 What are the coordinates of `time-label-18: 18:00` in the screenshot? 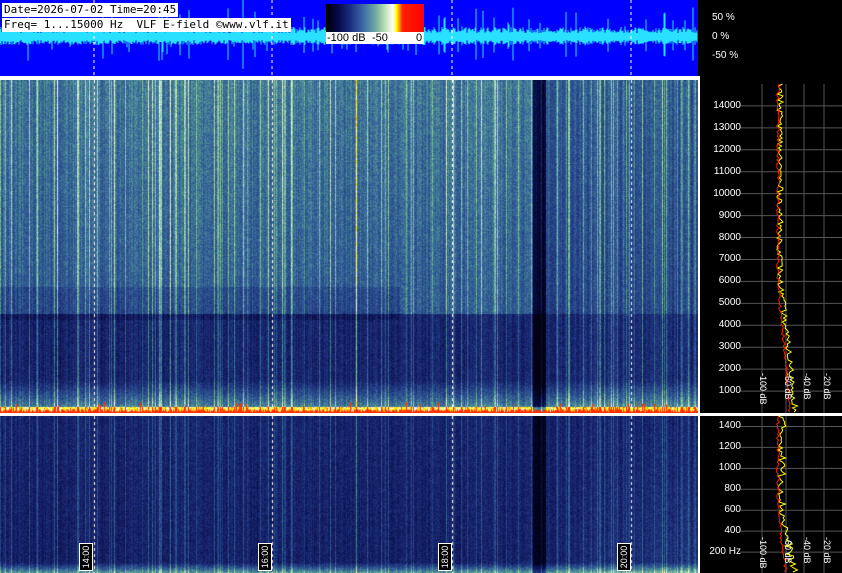 It's located at (445, 557).